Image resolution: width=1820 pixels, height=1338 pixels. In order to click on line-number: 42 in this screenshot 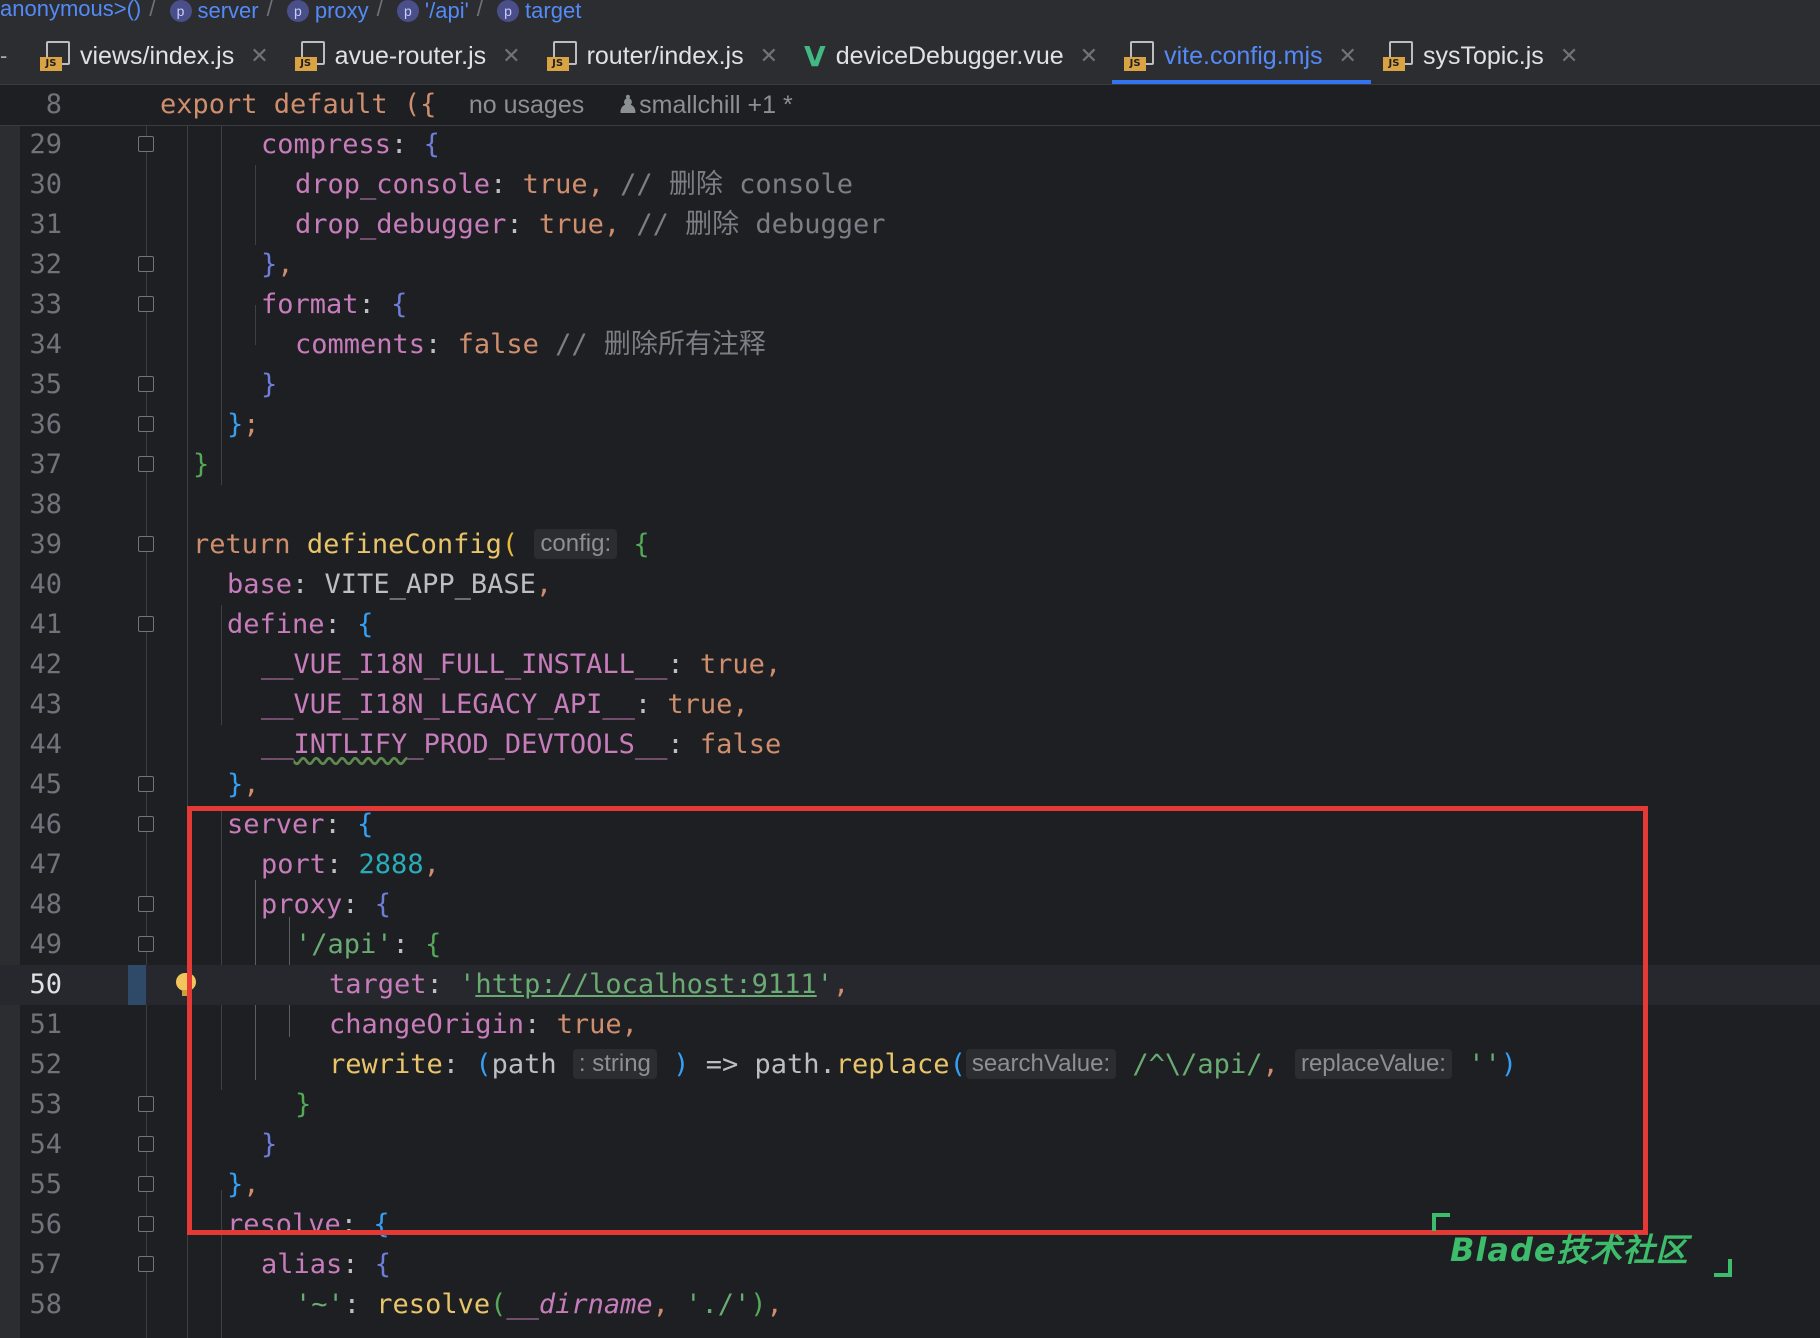, I will do `click(45, 664)`.